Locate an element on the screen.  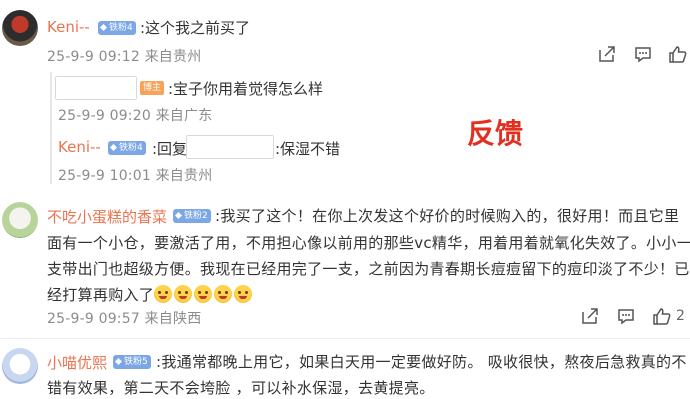
fan-badge: 铁粉5 is located at coordinates (132, 362).